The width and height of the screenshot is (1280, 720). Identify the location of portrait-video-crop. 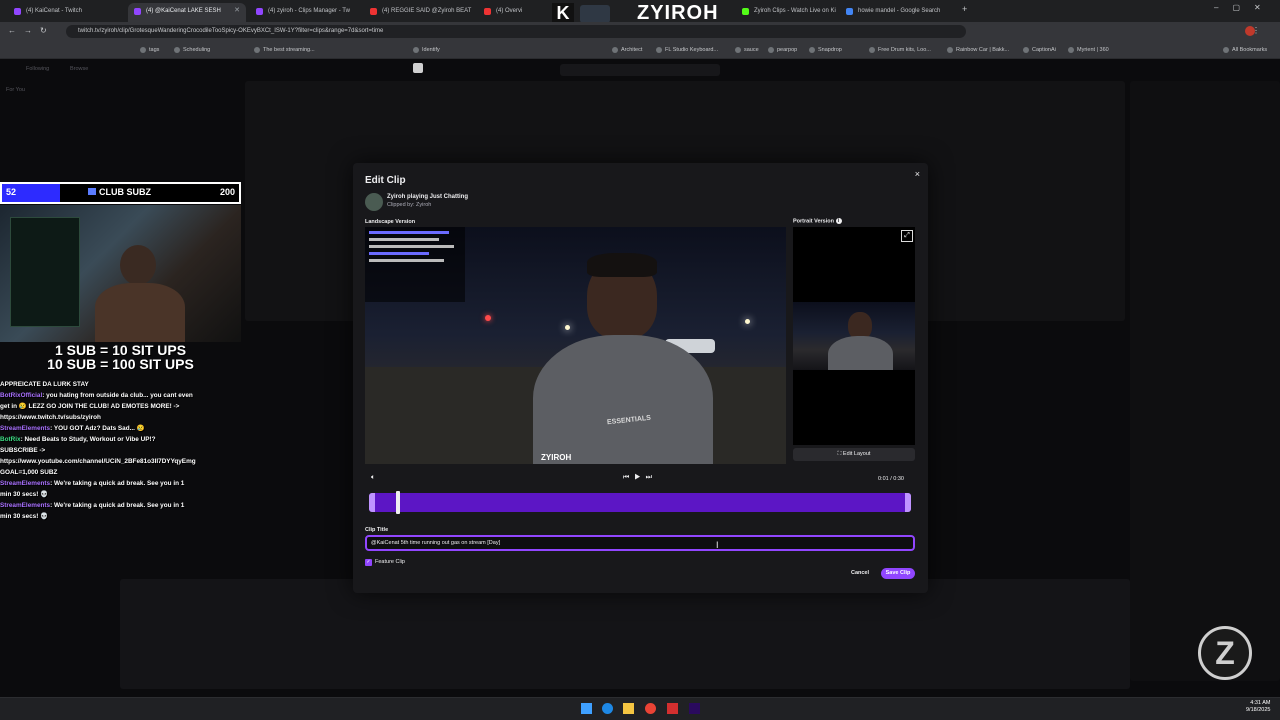
(854, 336).